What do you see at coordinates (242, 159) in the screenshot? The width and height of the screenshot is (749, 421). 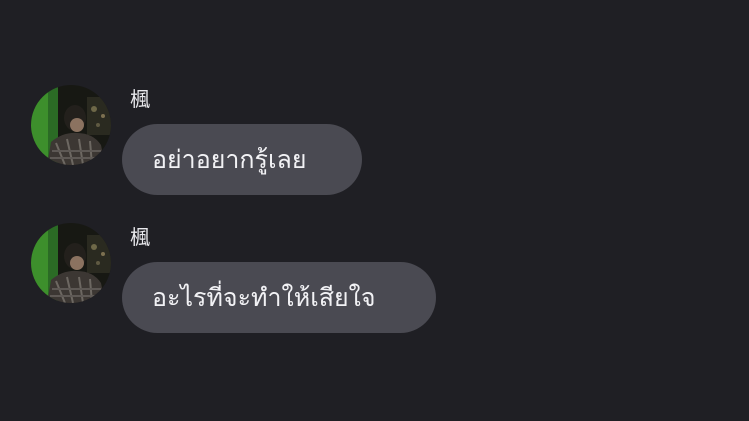 I see `message-bubble: อย่าอยากรู้เลย` at bounding box center [242, 159].